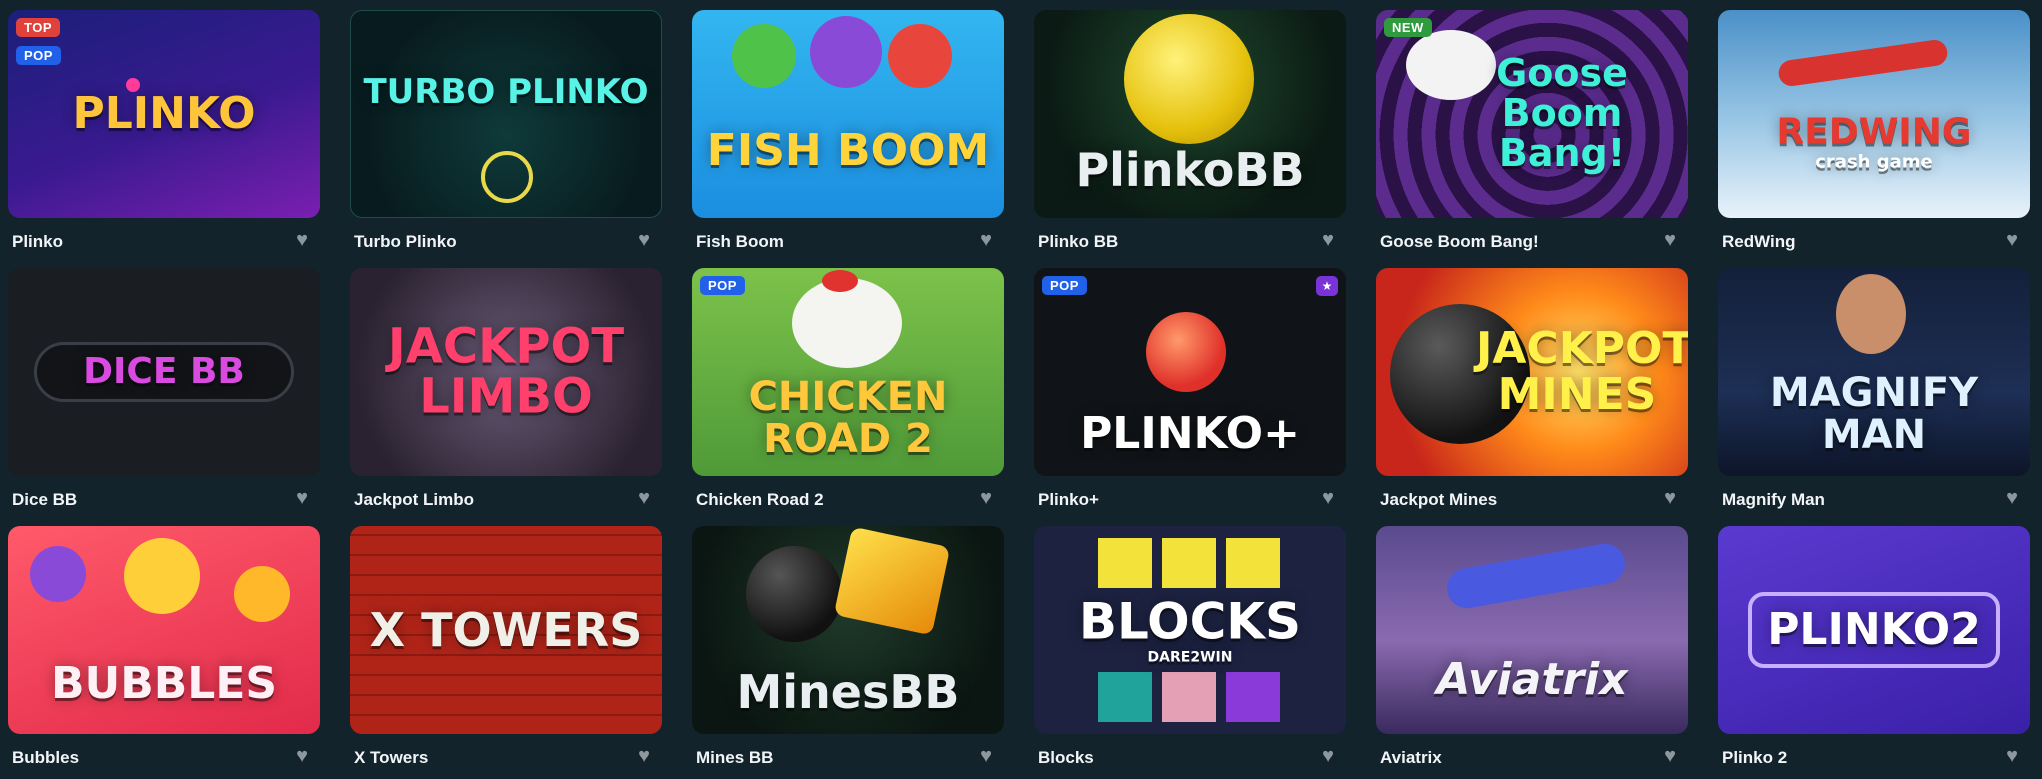 The image size is (2042, 779). I want to click on game-thumbnail: PLINKO2, so click(1874, 630).